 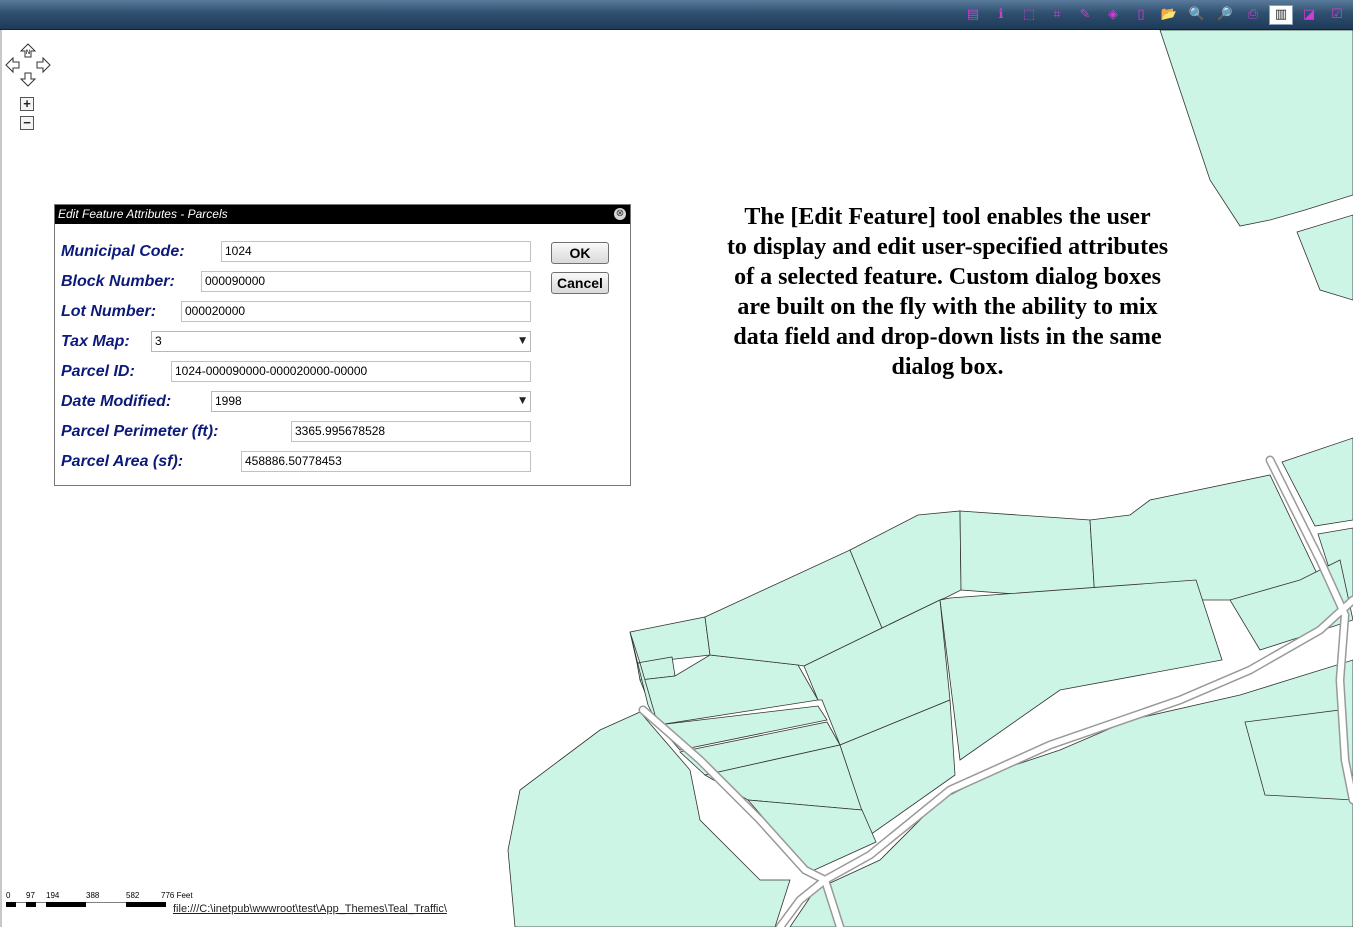 I want to click on scale-tick-label: 776 Feet, so click(x=177, y=895).